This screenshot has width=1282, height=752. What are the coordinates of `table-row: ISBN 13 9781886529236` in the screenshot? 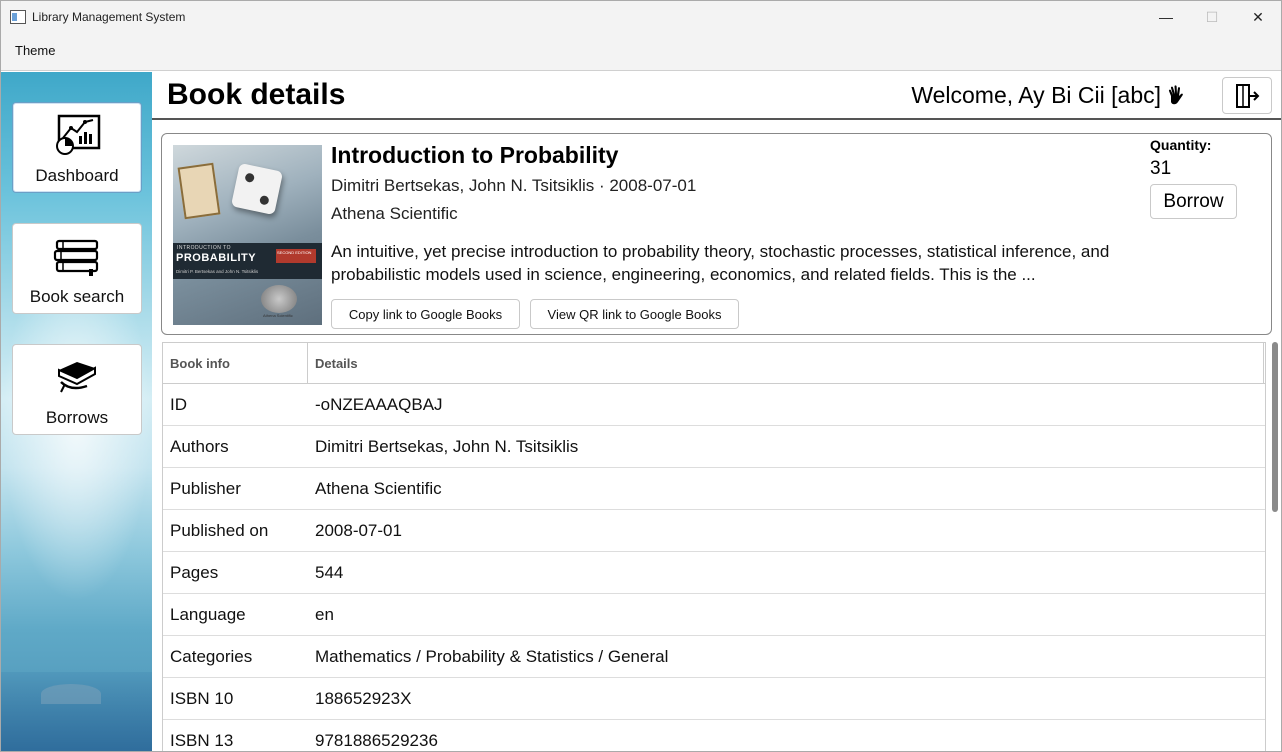 It's located at (714, 735).